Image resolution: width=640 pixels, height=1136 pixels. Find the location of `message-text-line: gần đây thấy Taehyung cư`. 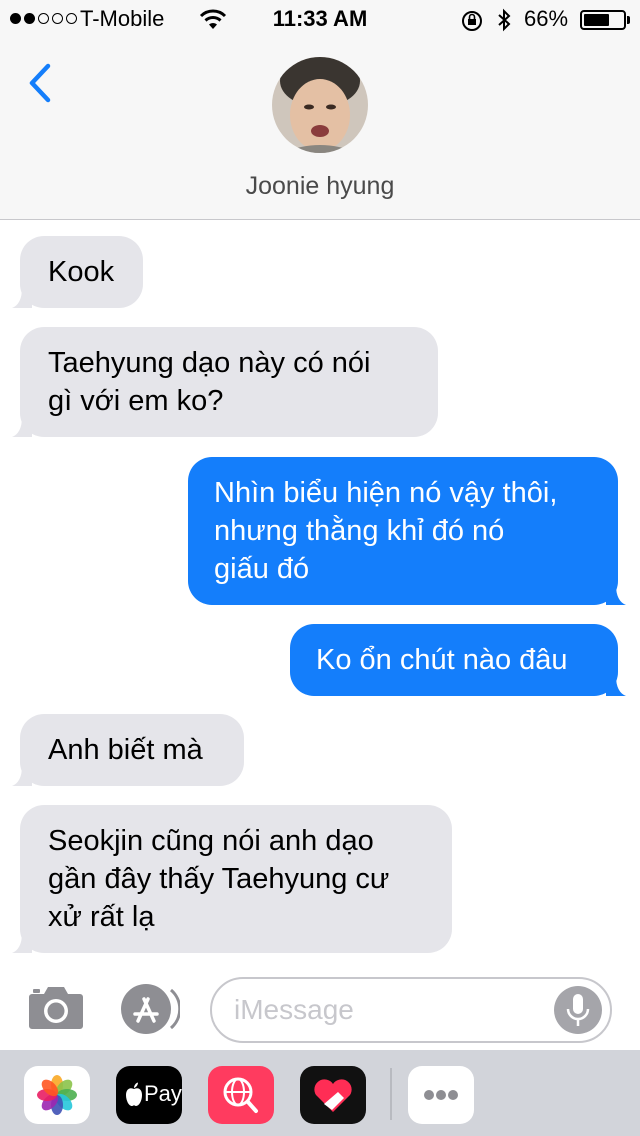

message-text-line: gần đây thấy Taehyung cư is located at coordinates (219, 879).